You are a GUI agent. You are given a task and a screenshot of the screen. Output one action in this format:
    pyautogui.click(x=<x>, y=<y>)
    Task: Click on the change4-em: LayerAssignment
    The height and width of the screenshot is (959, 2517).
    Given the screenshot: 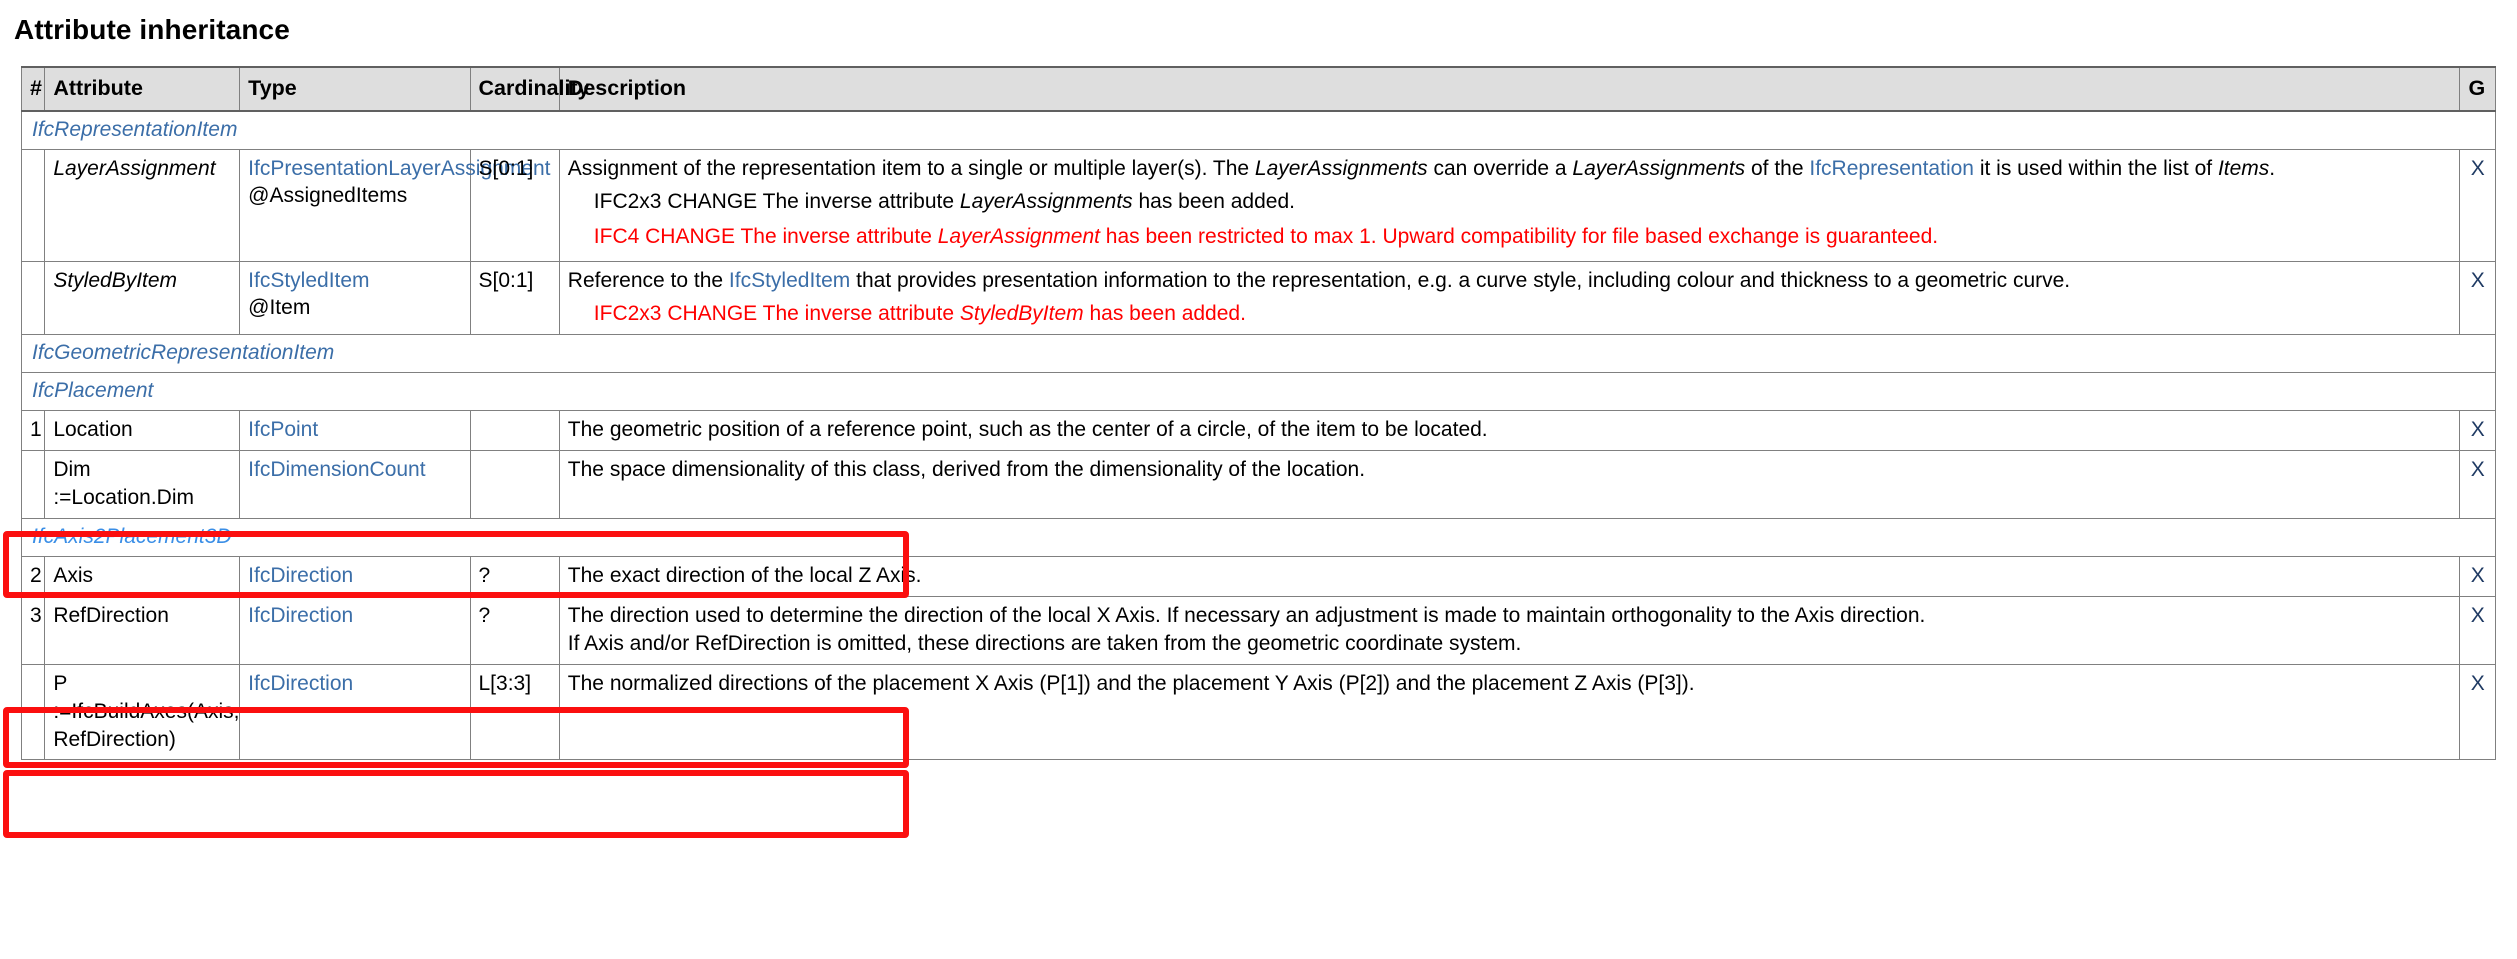 What is the action you would take?
    pyautogui.click(x=1018, y=237)
    